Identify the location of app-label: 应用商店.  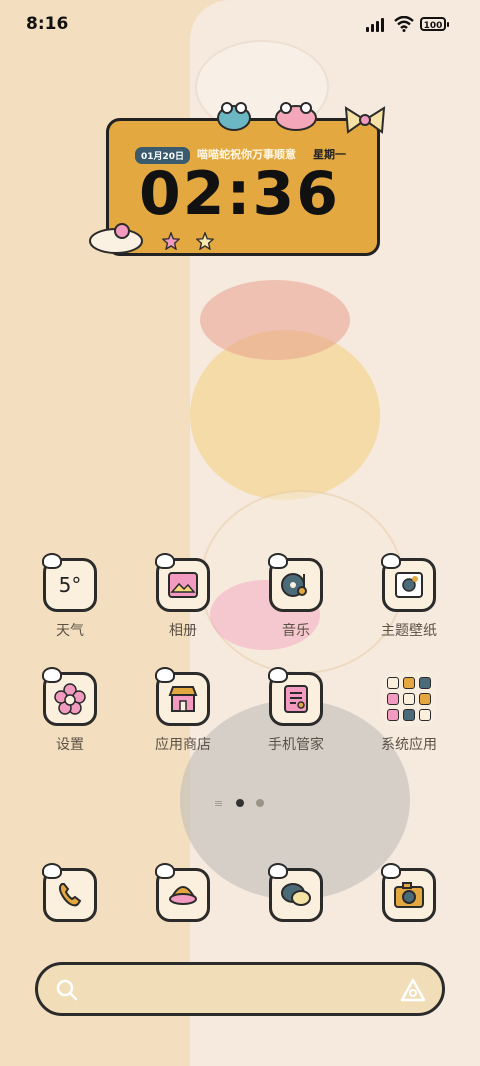
(183, 745).